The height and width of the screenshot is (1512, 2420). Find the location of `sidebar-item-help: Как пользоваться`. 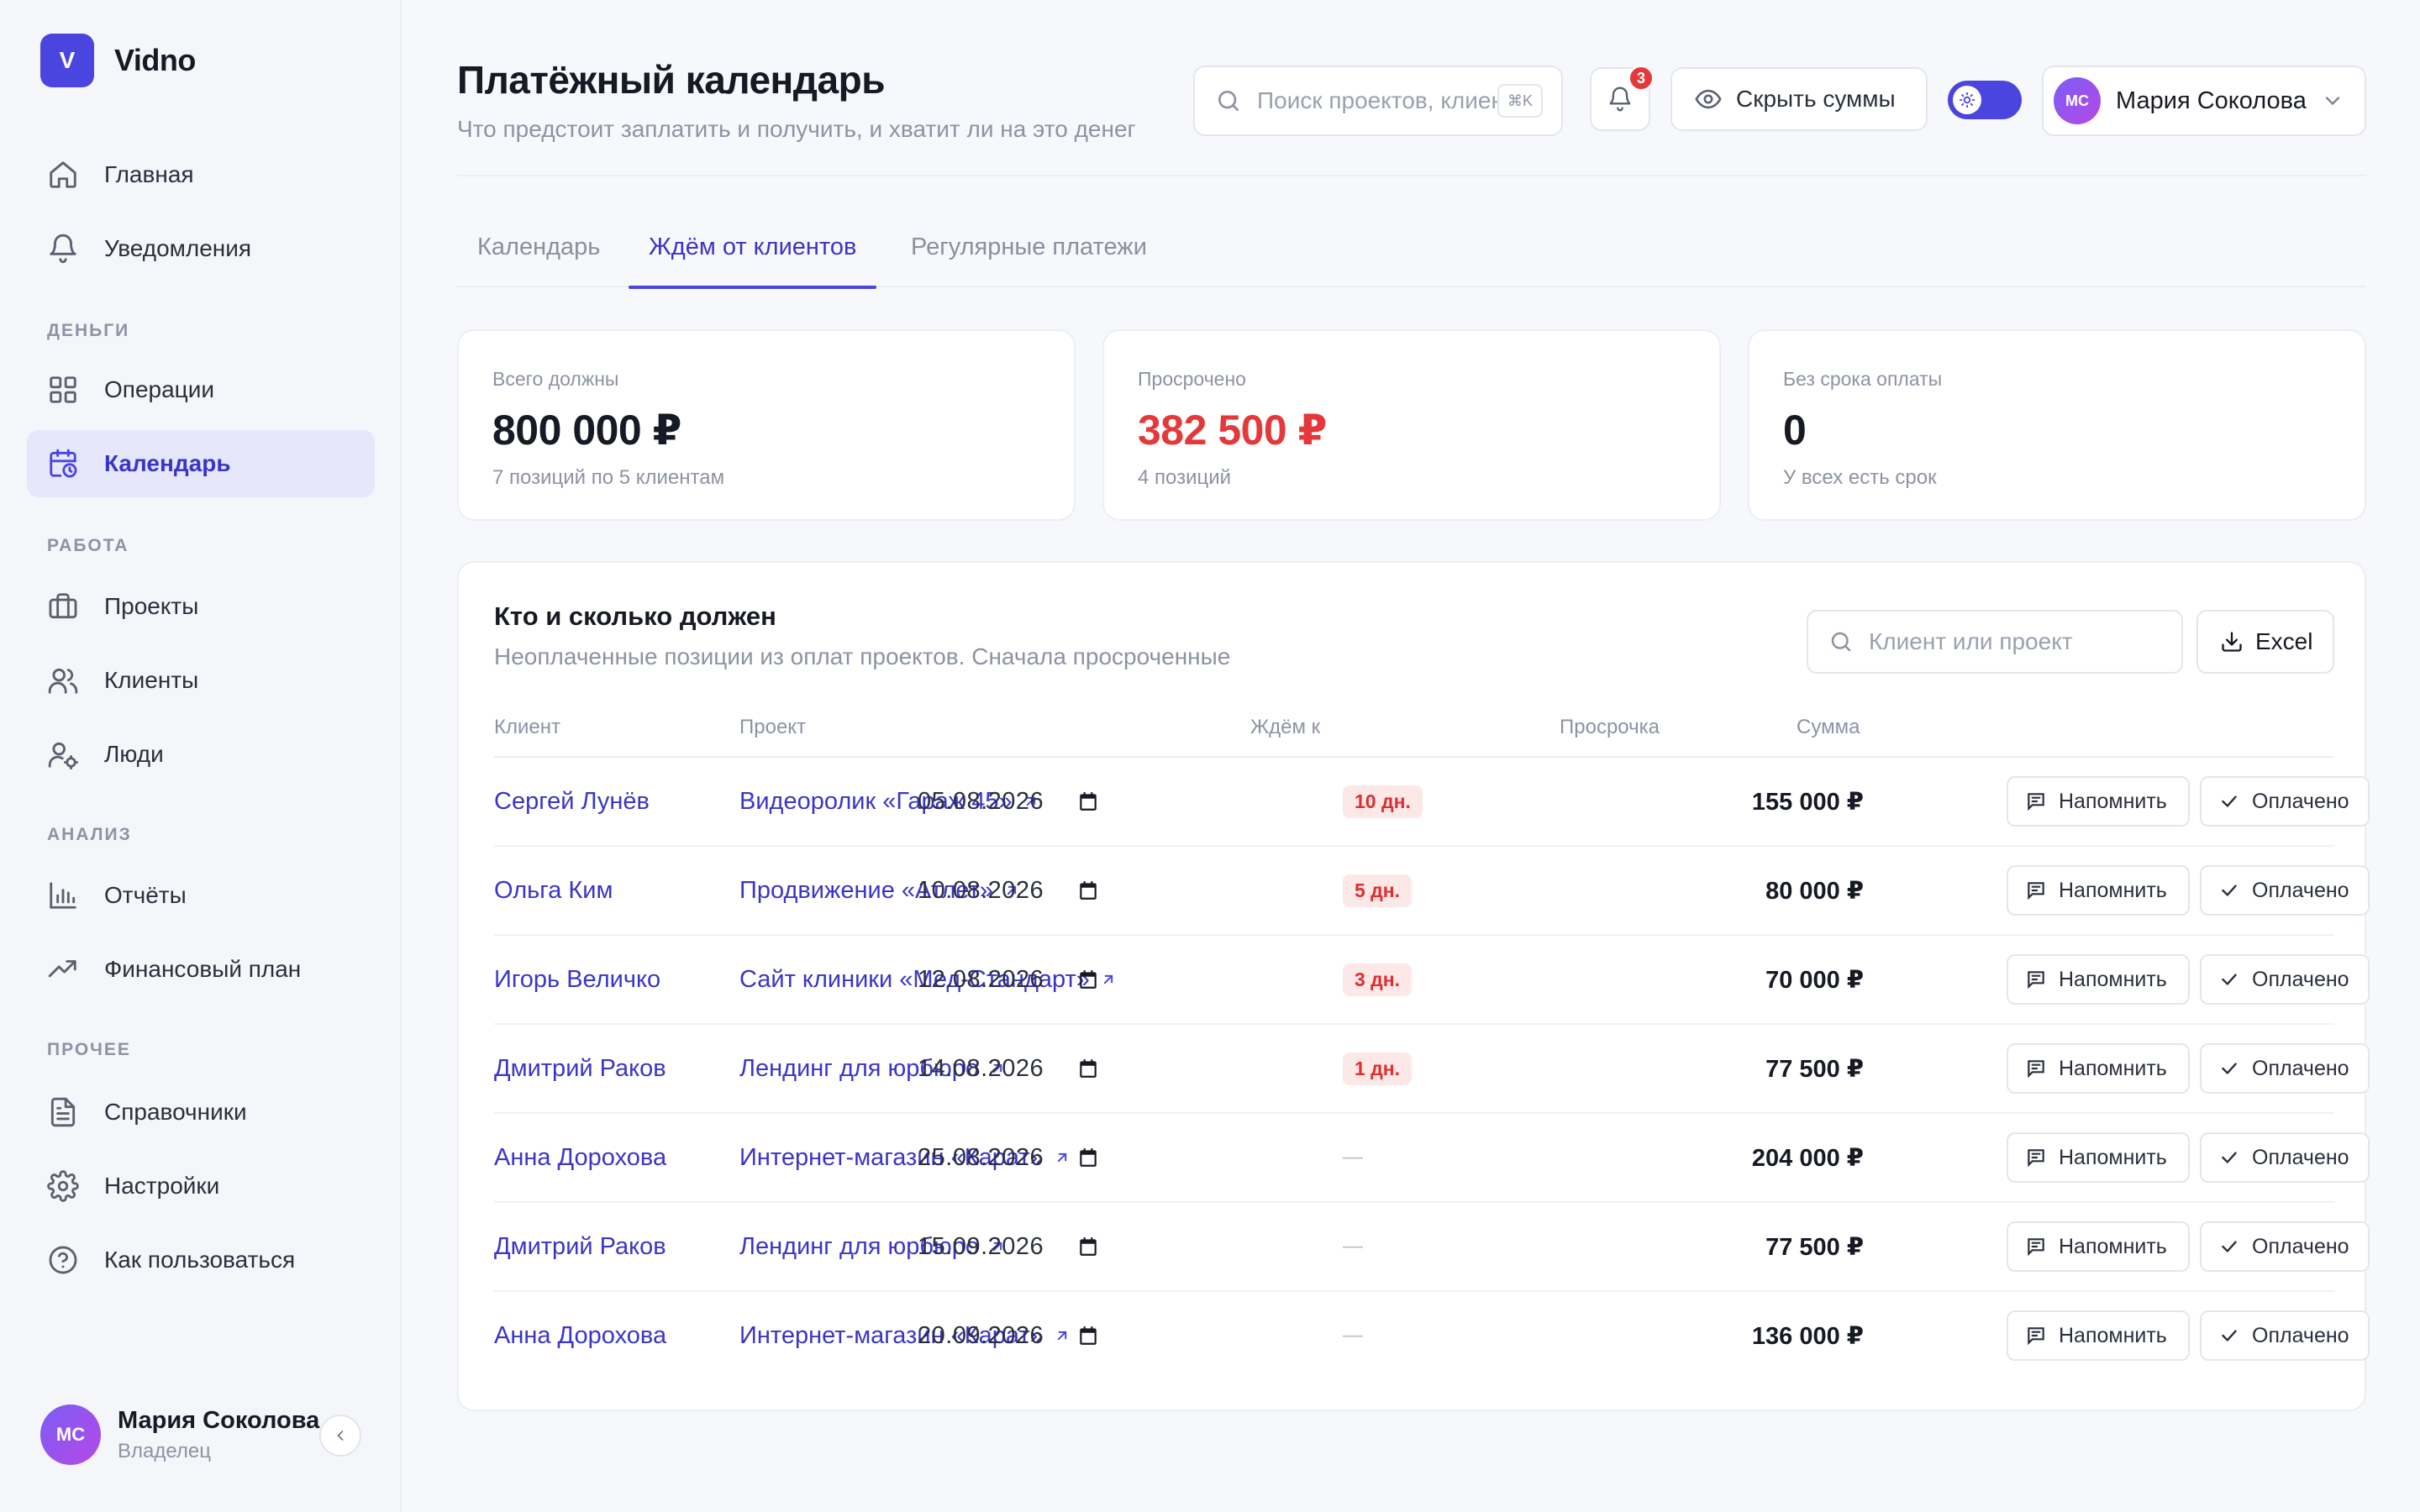

sidebar-item-help: Как пользоваться is located at coordinates (201, 1260).